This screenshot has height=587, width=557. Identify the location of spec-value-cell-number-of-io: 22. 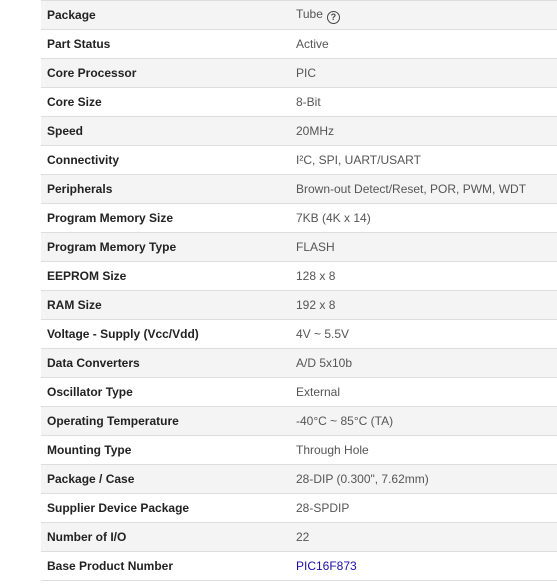
(423, 537).